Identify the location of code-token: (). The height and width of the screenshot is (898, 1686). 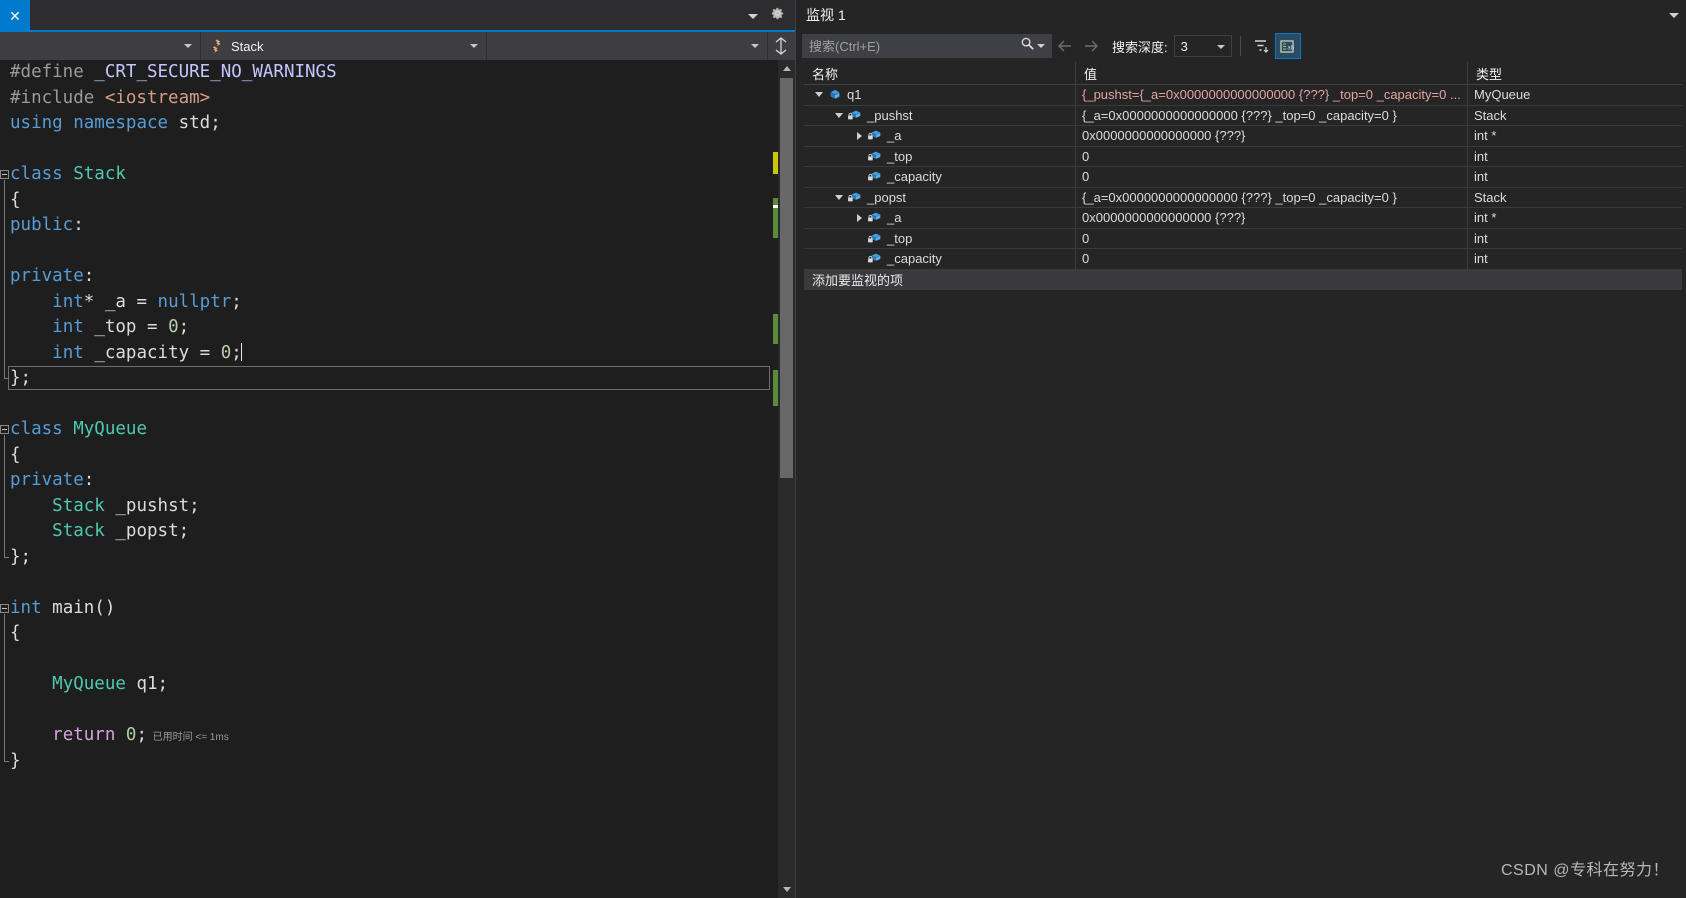
(105, 607).